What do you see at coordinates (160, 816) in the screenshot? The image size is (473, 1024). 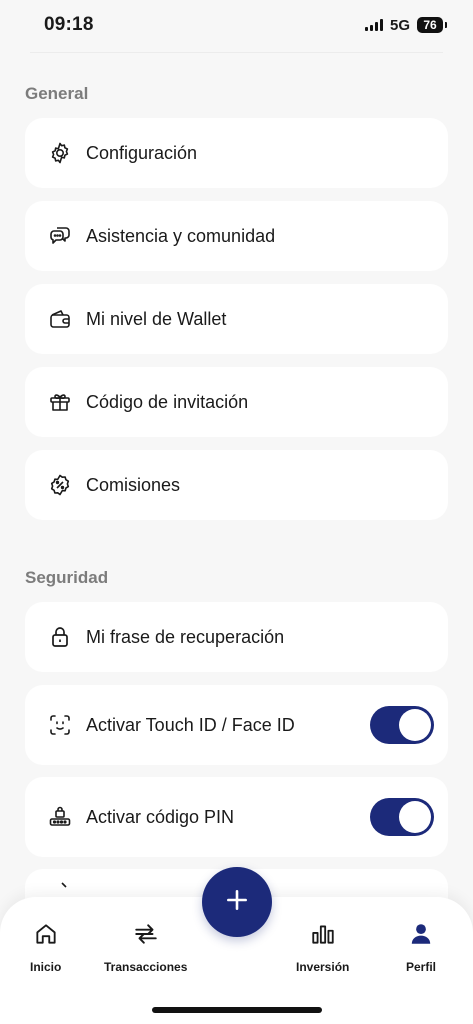 I see `settings-item-label: Activar código PIN` at bounding box center [160, 816].